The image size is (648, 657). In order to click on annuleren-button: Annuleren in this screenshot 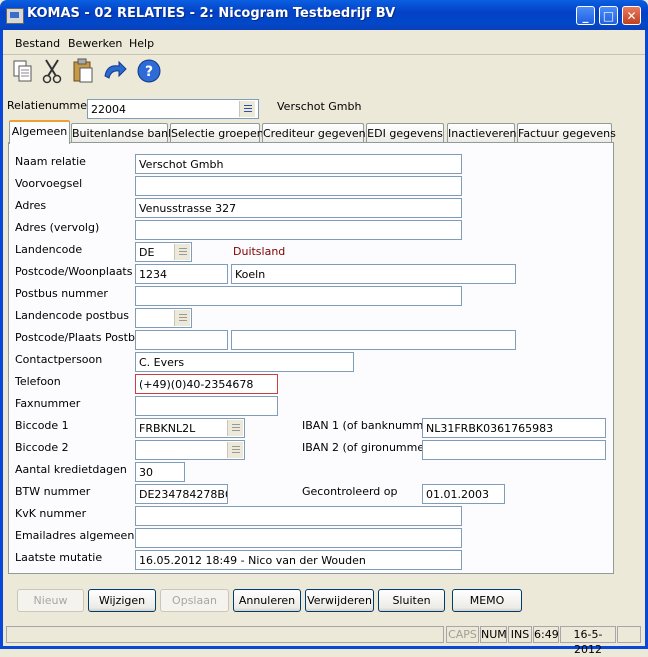, I will do `click(267, 600)`.